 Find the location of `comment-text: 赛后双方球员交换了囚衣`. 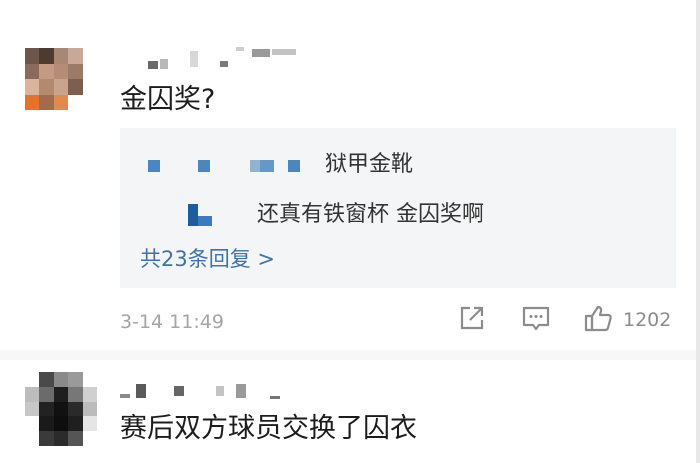

comment-text: 赛后双方球员交换了囚衣 is located at coordinates (268, 428).